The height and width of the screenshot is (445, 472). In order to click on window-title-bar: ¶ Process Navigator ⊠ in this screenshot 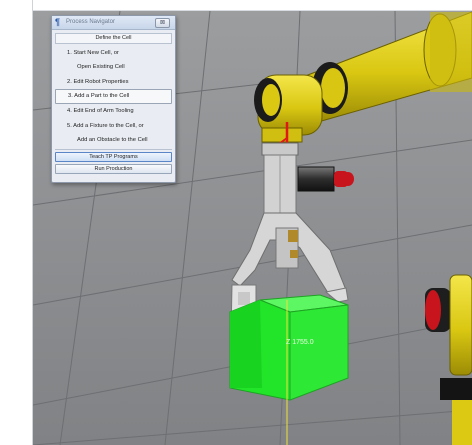, I will do `click(113, 23)`.